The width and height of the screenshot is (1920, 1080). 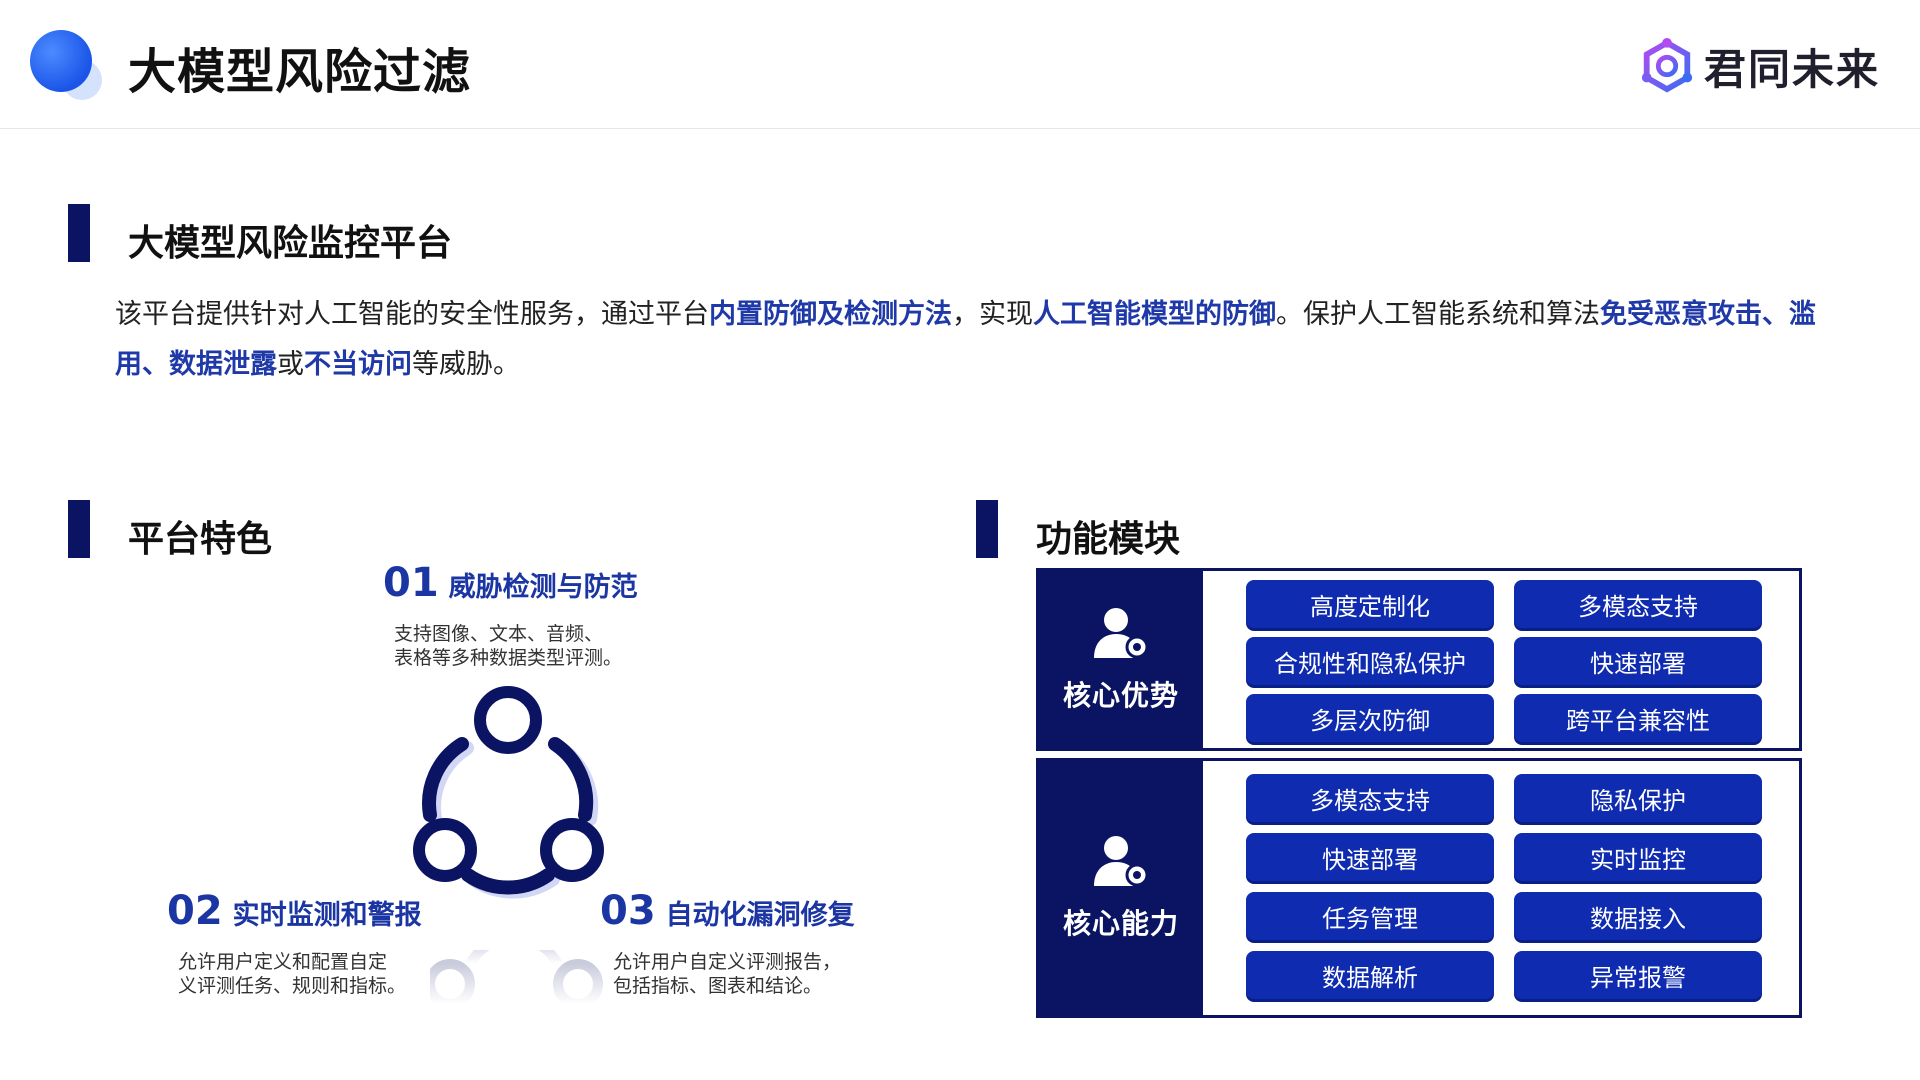 I want to click on desc-part: 等威胁。, so click(x=466, y=364).